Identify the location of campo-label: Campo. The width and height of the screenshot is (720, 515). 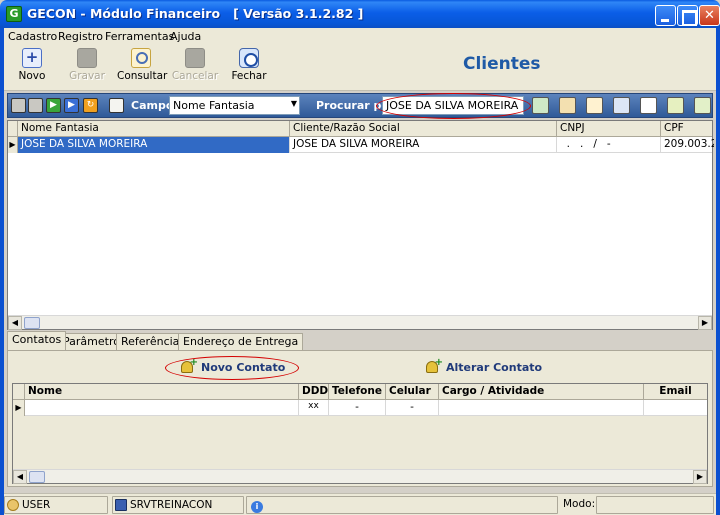
(152, 105).